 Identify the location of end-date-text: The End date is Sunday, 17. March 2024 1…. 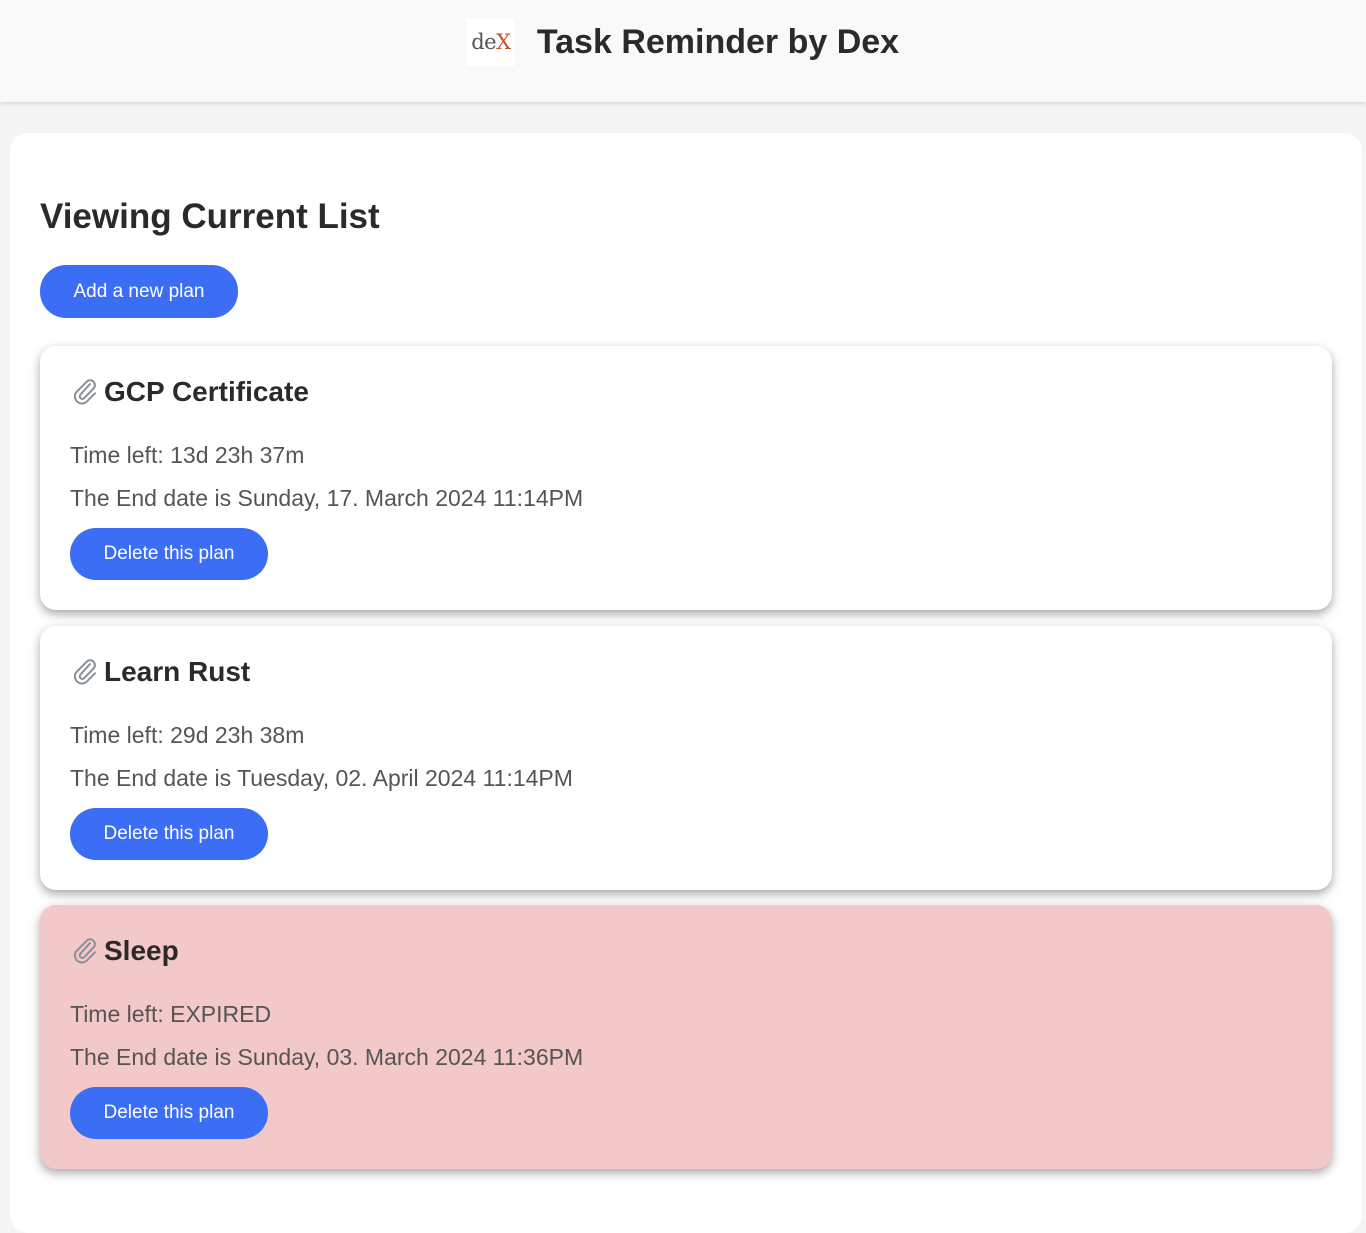
(327, 498).